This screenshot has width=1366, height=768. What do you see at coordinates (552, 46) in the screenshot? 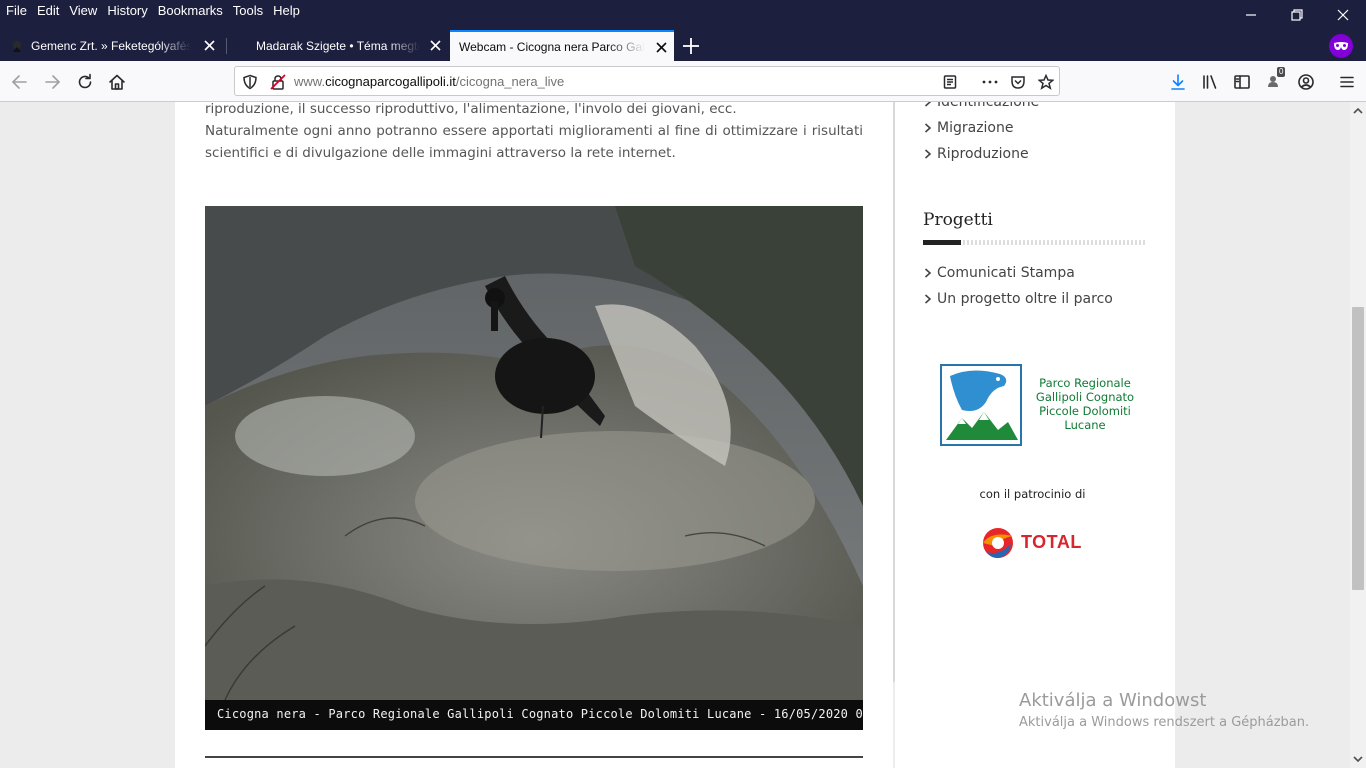
I see `tab-title: Webcam - Cicogna nera Parco Gallipoli` at bounding box center [552, 46].